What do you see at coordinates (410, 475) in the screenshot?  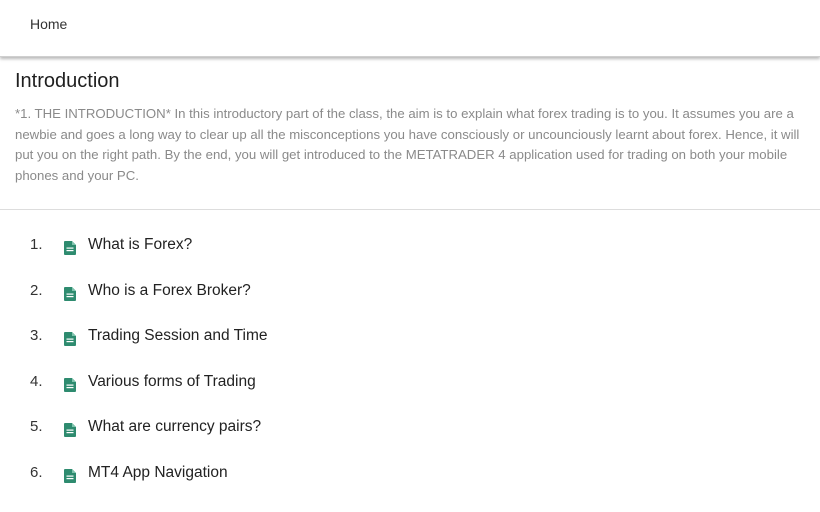 I see `lesson-item: 6. MT4 App Navigation` at bounding box center [410, 475].